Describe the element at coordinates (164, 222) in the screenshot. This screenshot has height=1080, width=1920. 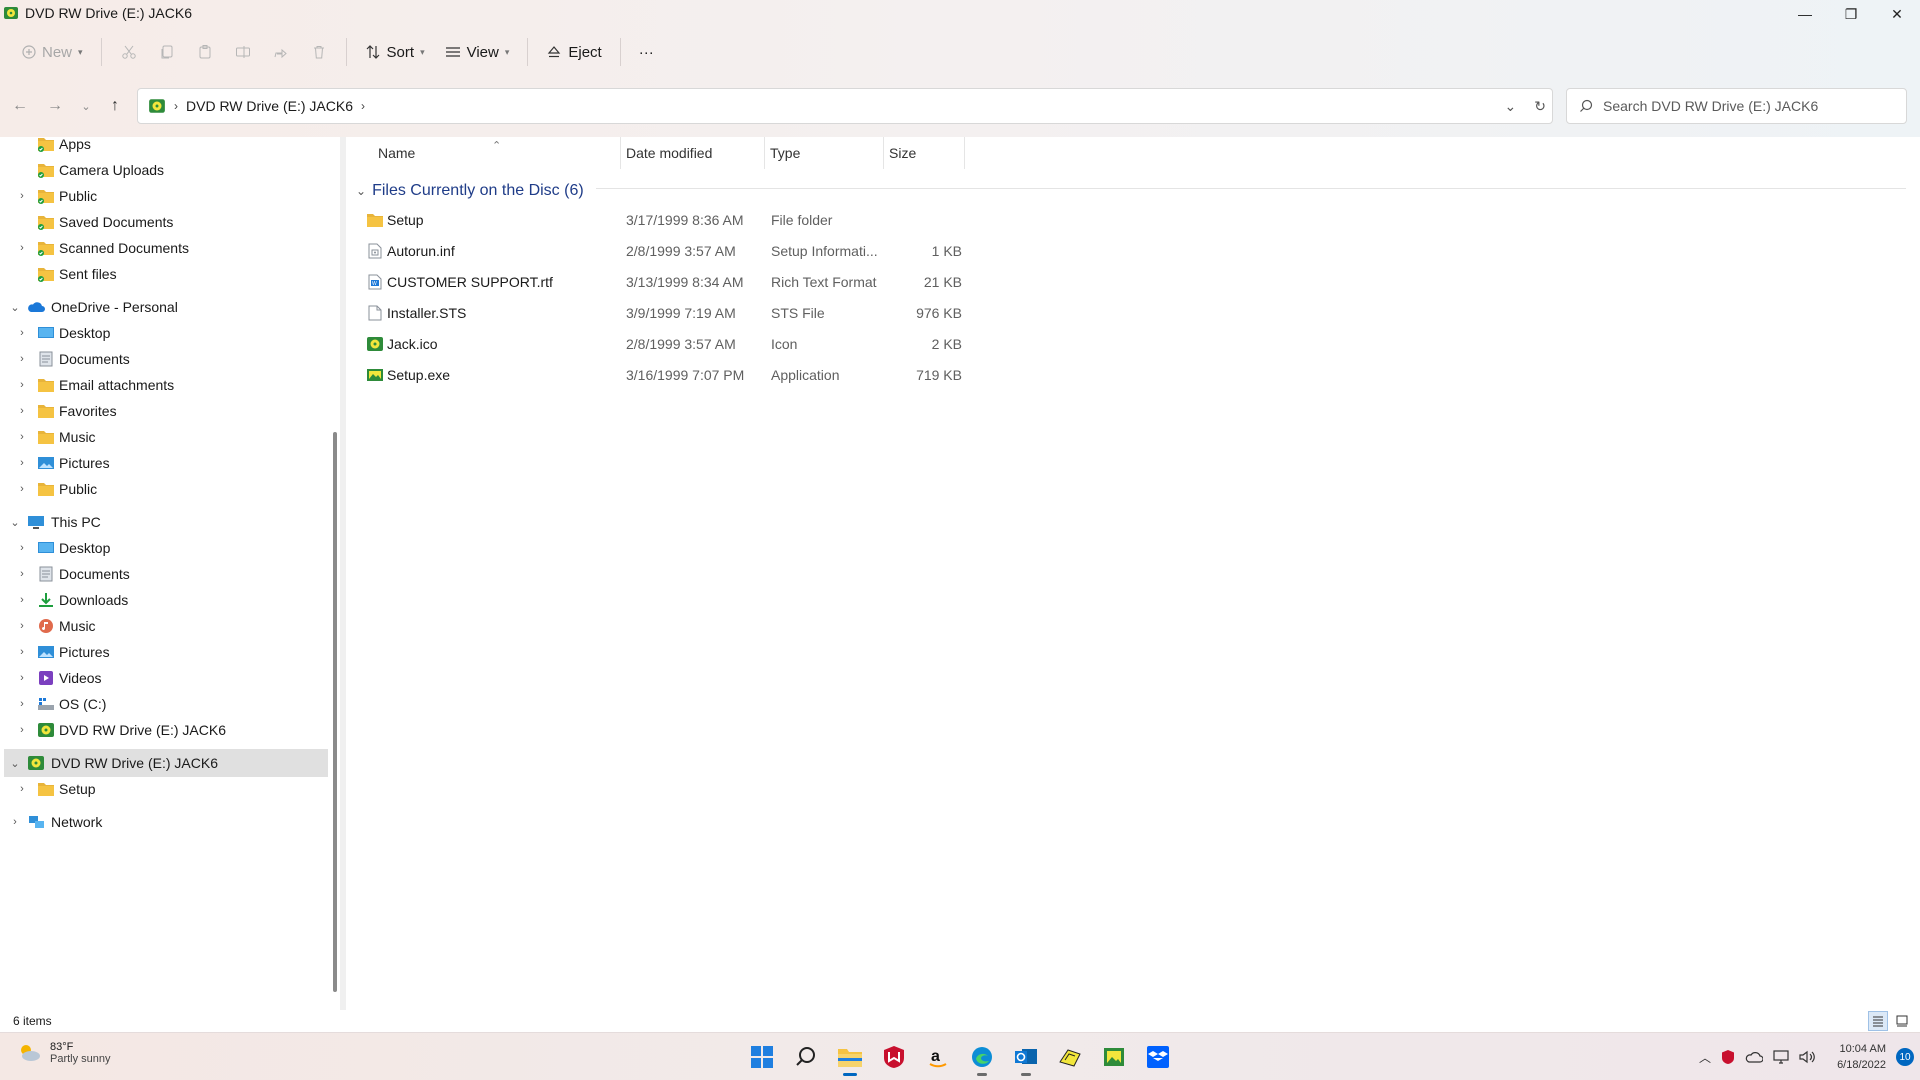
I see `nav-item-saved-documents: Saved Documents` at that location.